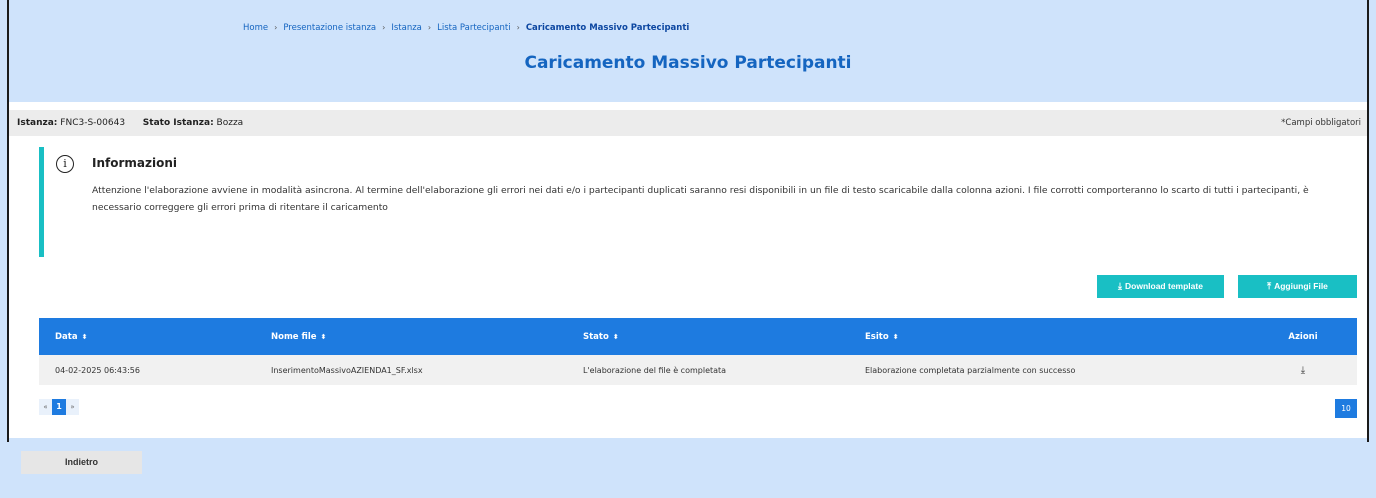 This screenshot has width=1376, height=498. I want to click on download-template-button: ⤓ Download template, so click(1160, 286).